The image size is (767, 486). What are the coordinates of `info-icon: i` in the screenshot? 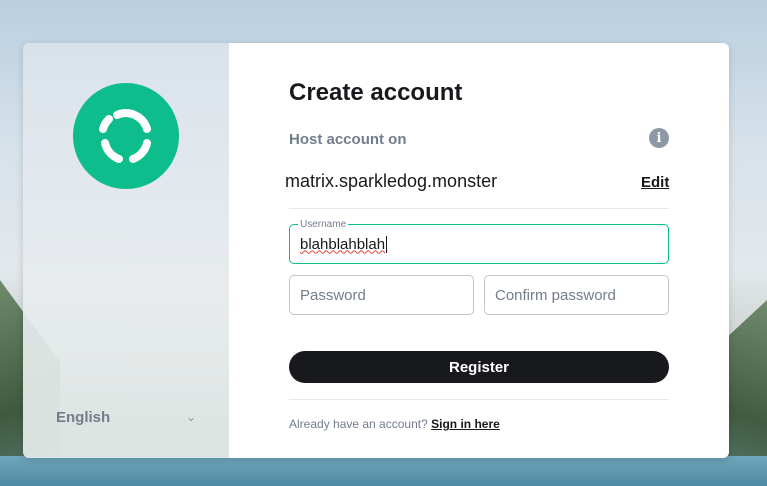 It's located at (659, 138).